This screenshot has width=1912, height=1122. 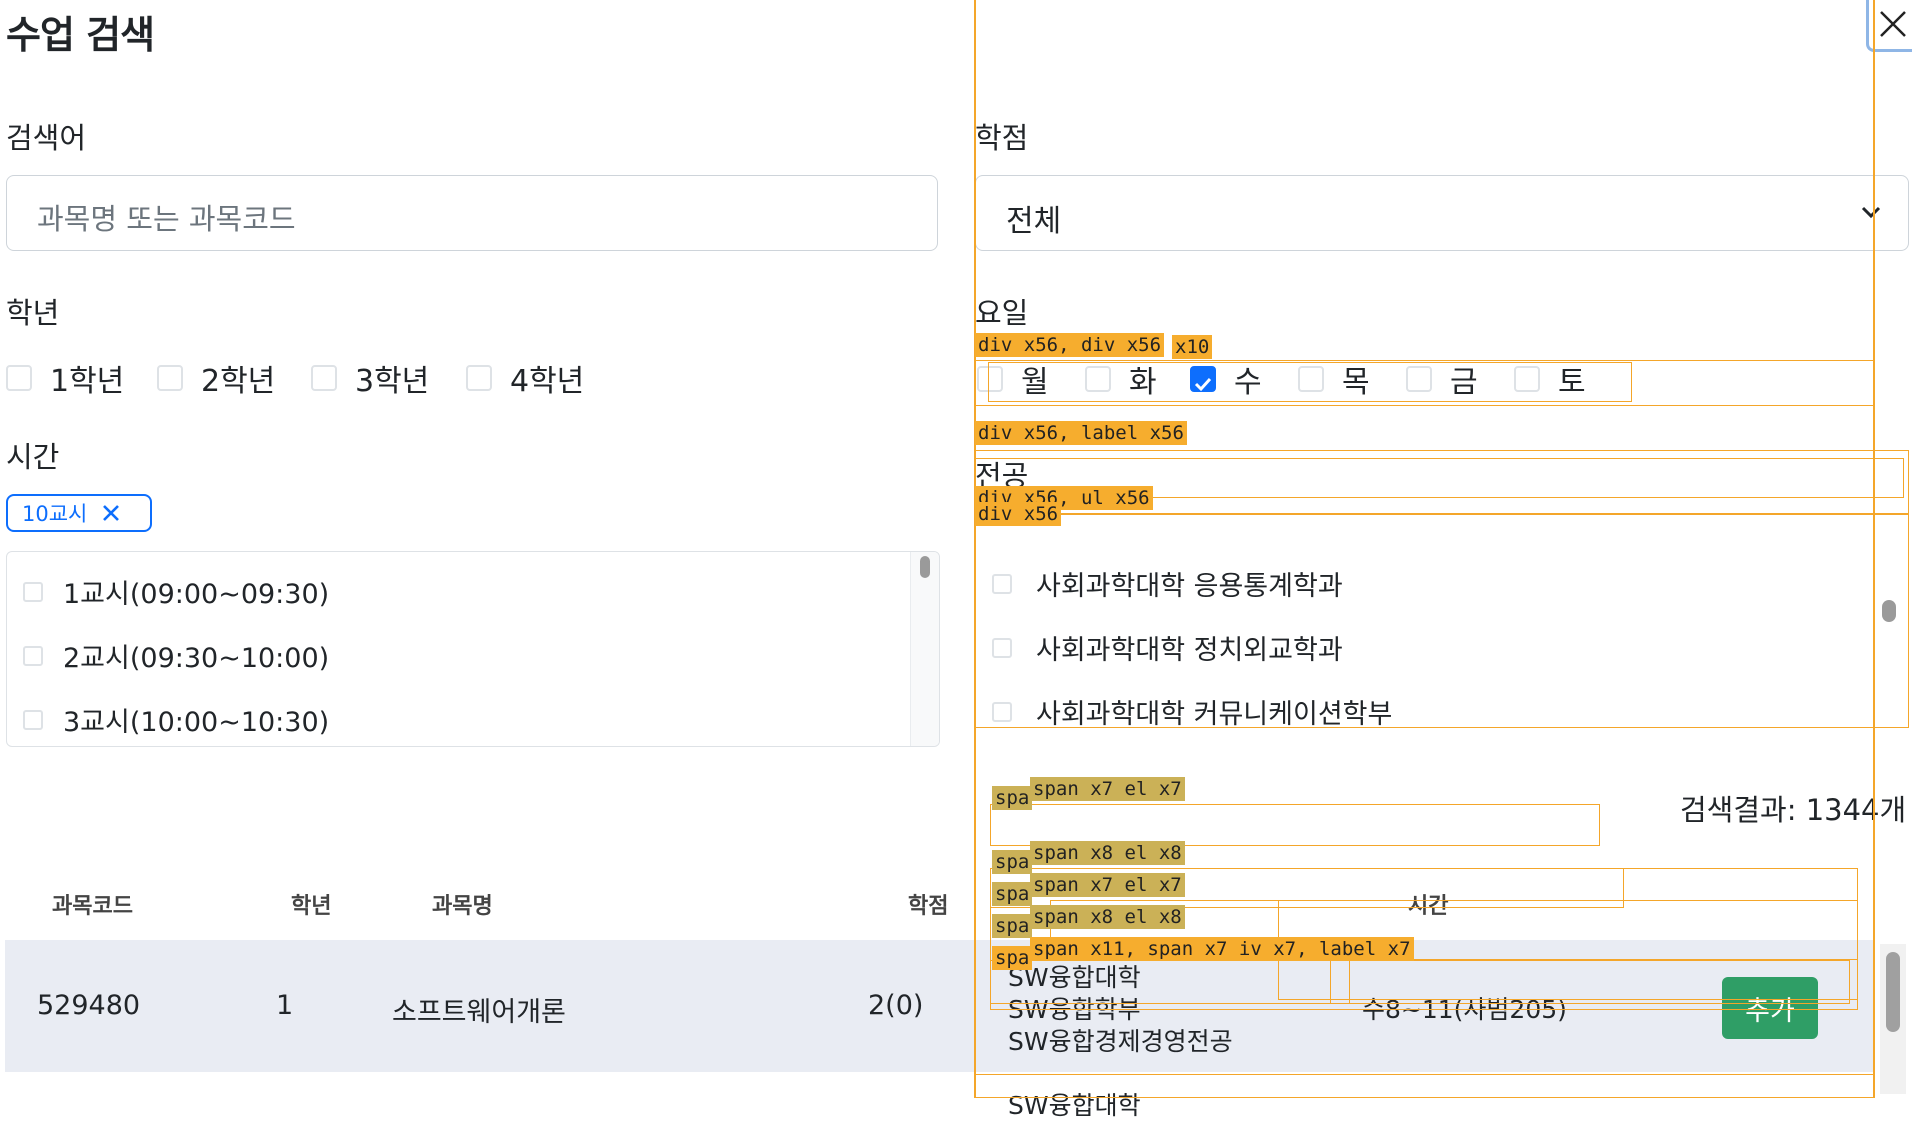 What do you see at coordinates (111, 513) in the screenshot?
I see `remove-chip-icon` at bounding box center [111, 513].